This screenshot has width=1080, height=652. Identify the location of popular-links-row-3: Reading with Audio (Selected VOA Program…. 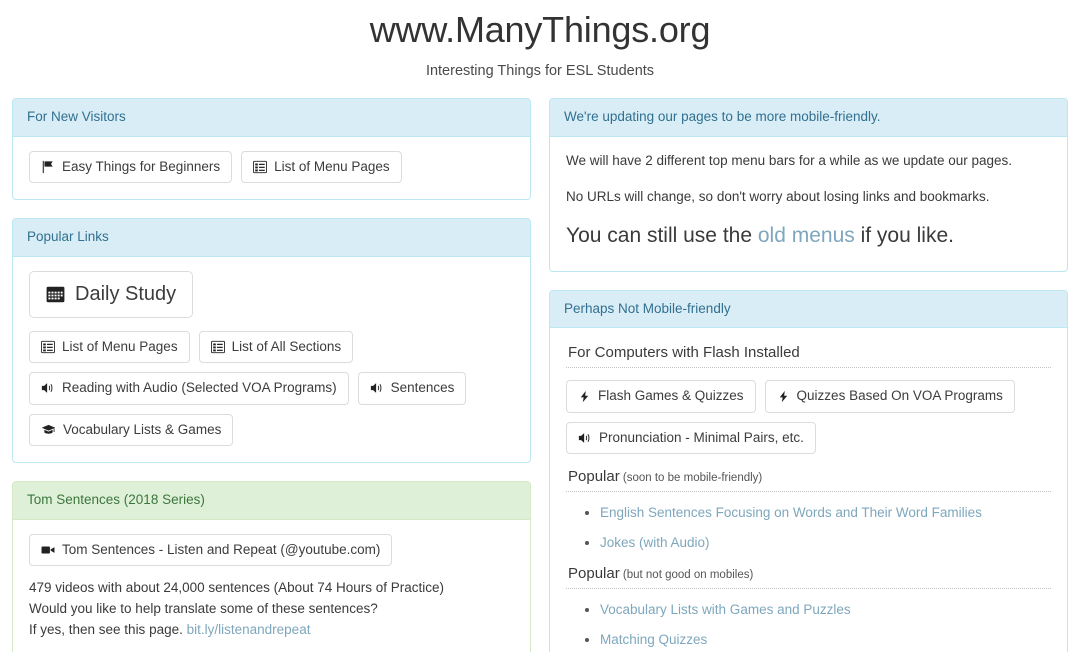
(271, 388).